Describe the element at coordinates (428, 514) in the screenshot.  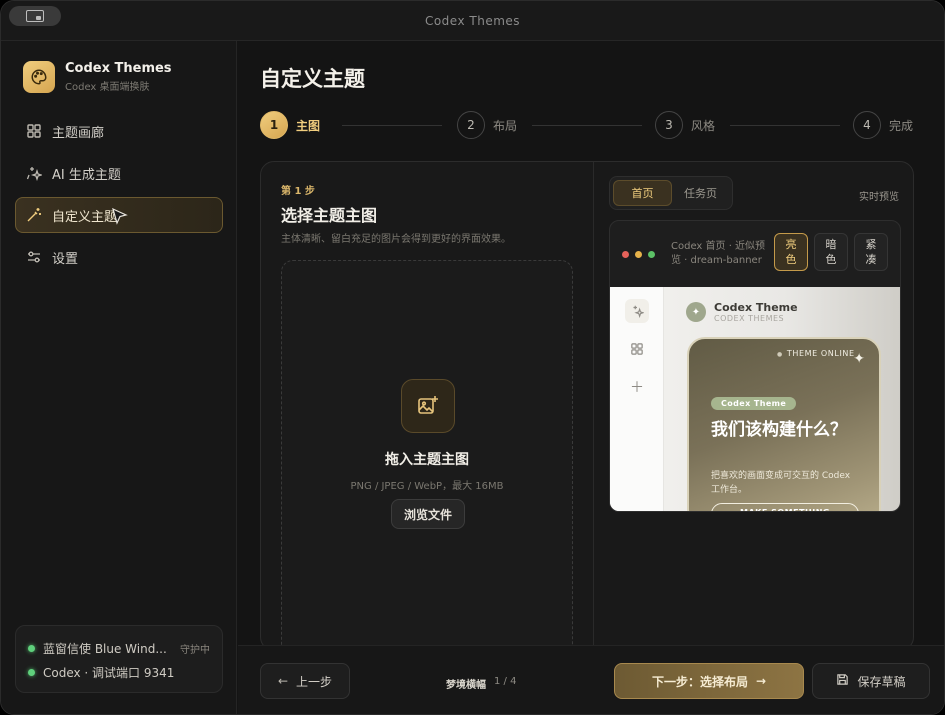
I see `browse-files-button: 浏览文件` at that location.